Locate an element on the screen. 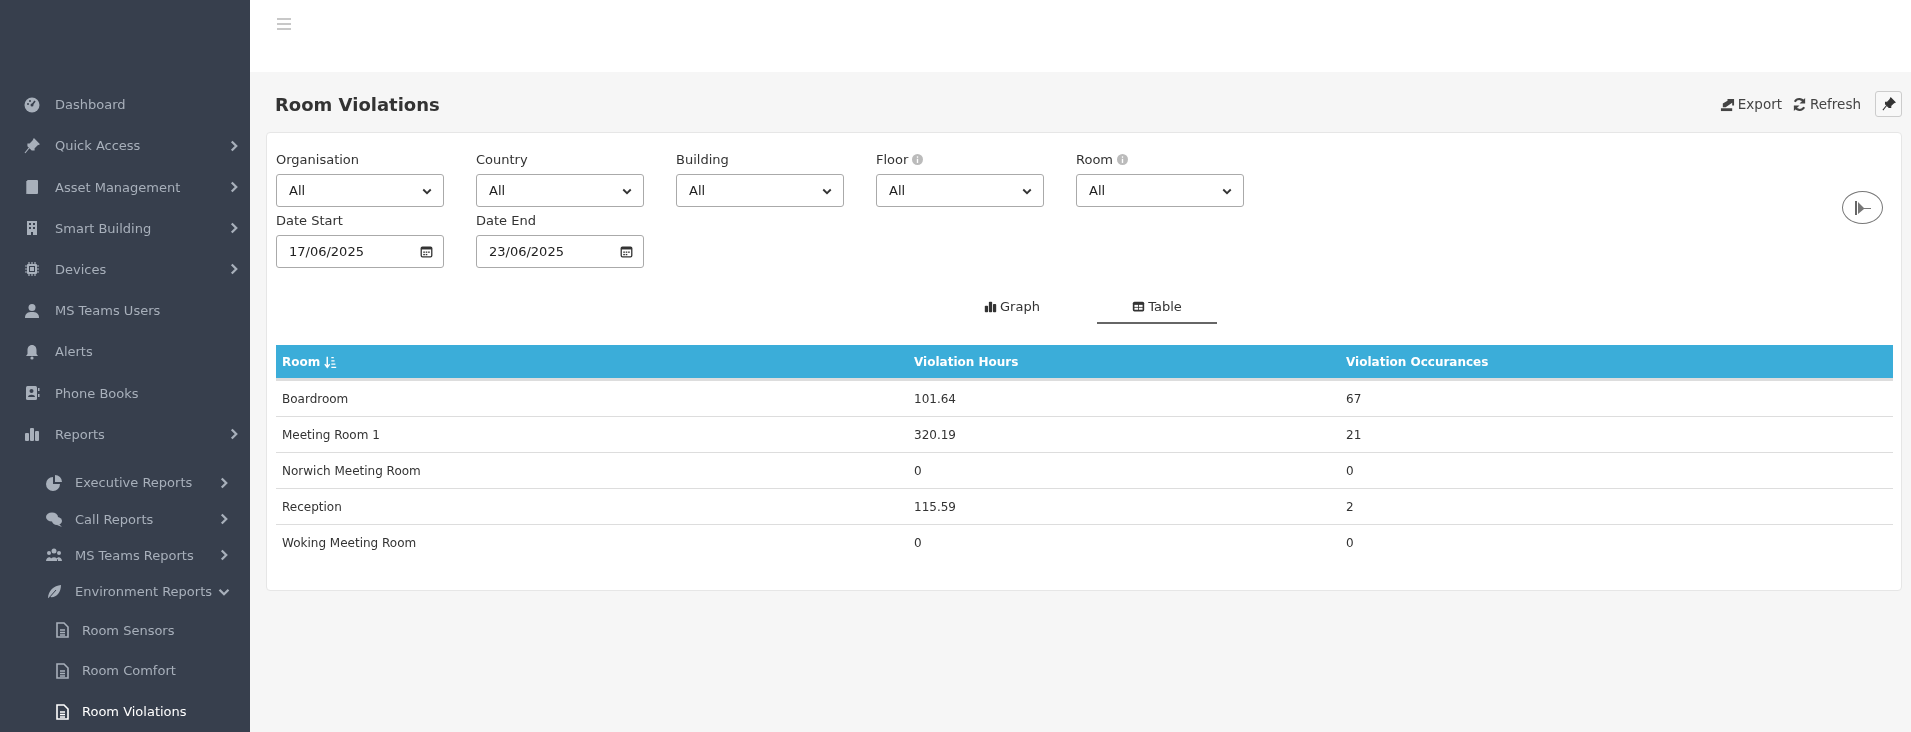 Image resolution: width=1911 pixels, height=732 pixels. table-cell: Norwich Meeting Room is located at coordinates (351, 470).